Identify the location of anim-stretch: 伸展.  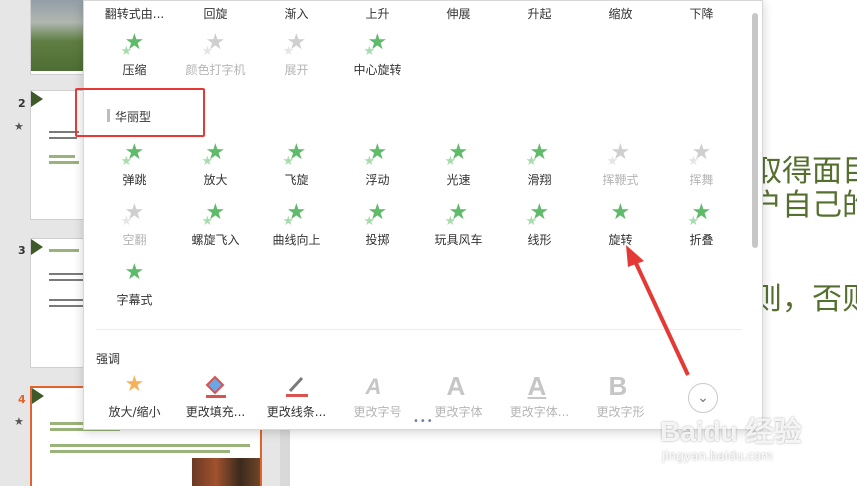
(458, 11).